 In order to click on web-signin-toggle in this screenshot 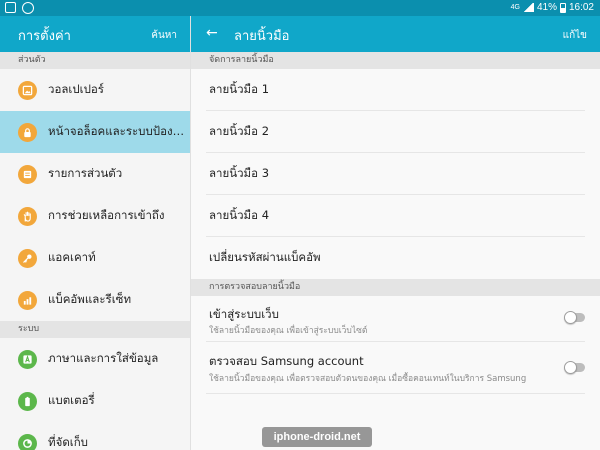, I will do `click(574, 317)`.